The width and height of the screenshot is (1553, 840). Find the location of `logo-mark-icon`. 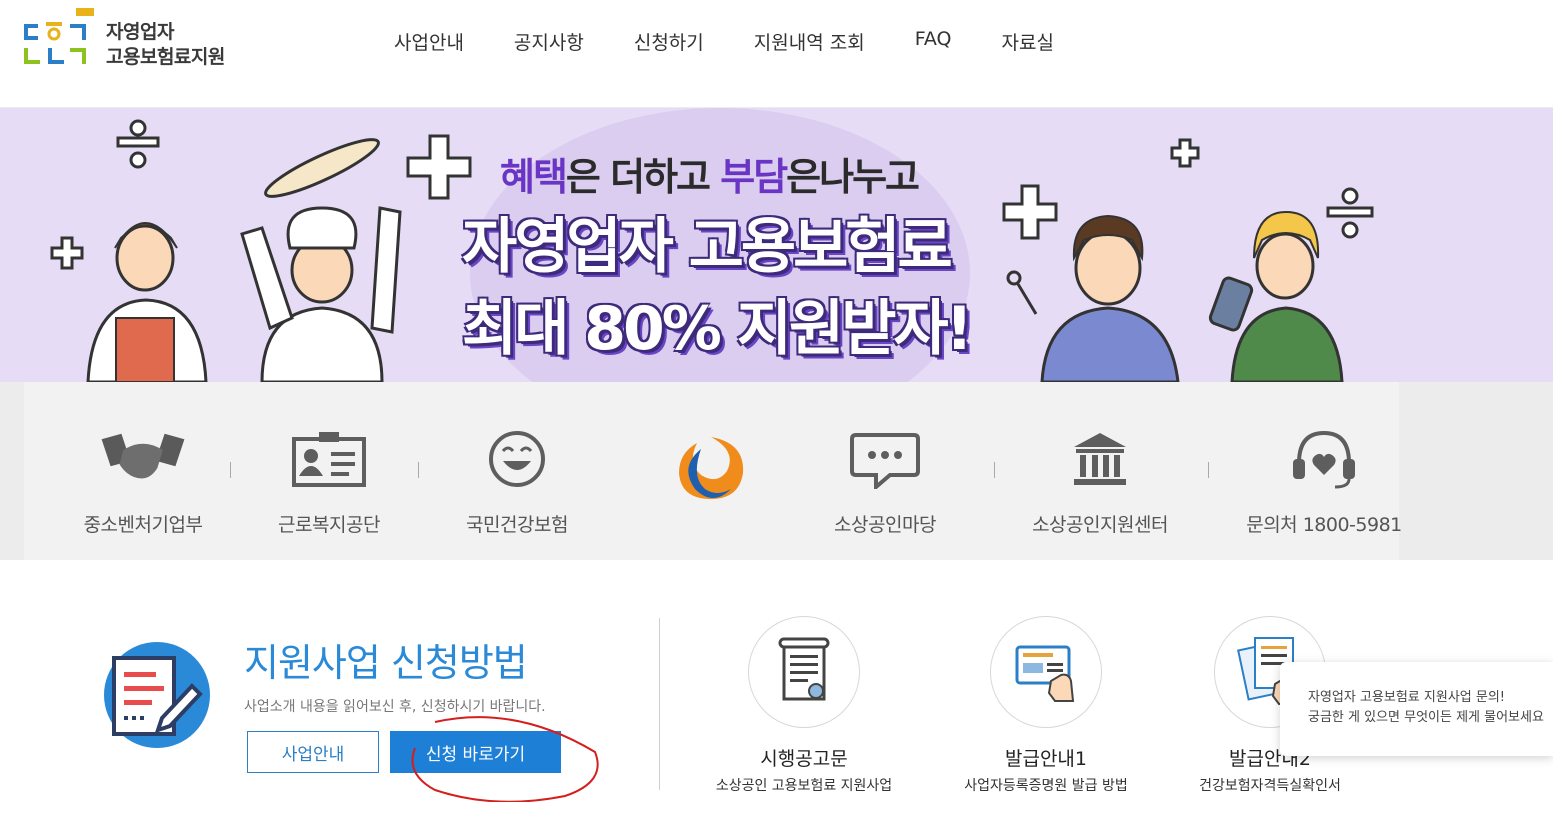

logo-mark-icon is located at coordinates (59, 36).